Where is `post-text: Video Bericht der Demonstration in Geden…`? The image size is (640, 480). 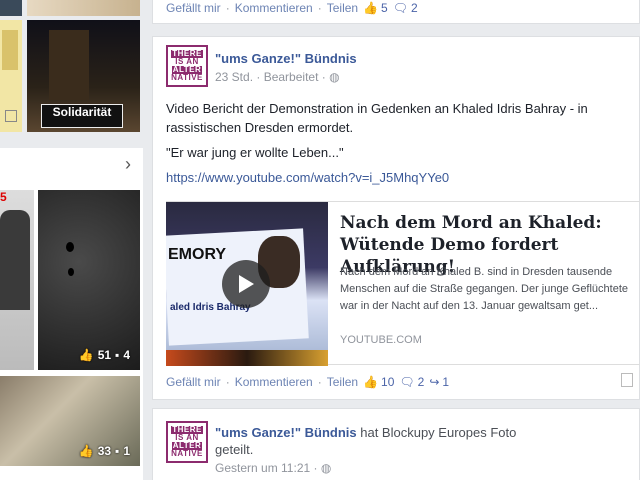
post-text: Video Bericht der Demonstration in Geden… is located at coordinates (403, 142).